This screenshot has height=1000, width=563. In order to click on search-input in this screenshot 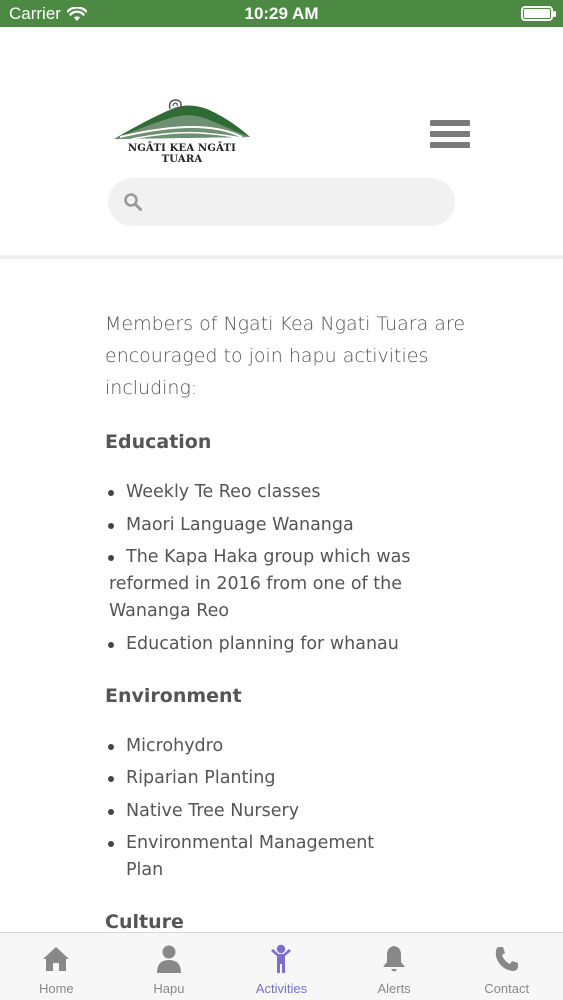, I will do `click(298, 202)`.